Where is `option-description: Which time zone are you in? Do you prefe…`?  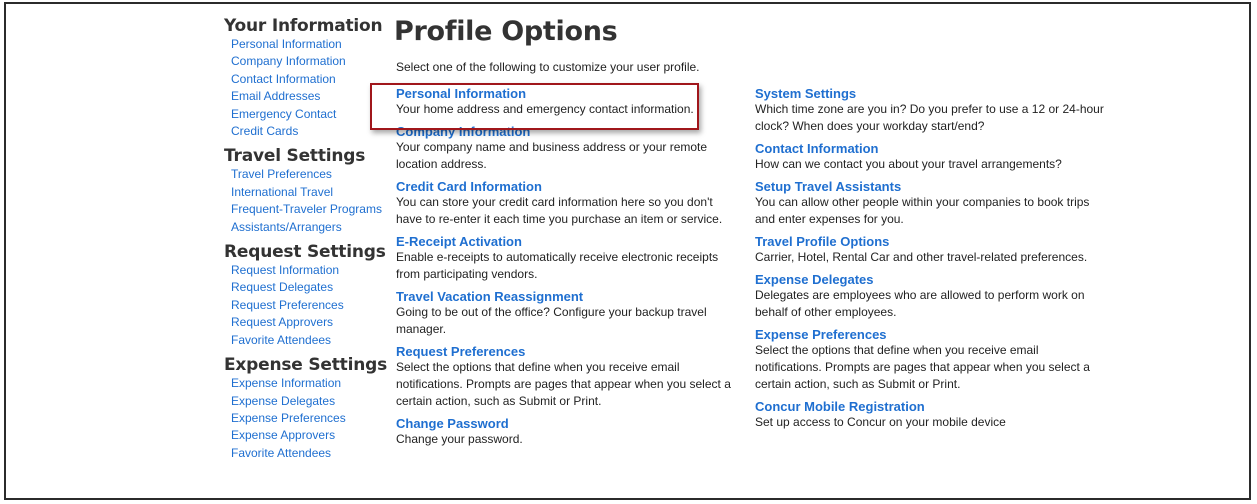 option-description: Which time zone are you in? Do you prefe… is located at coordinates (929, 117).